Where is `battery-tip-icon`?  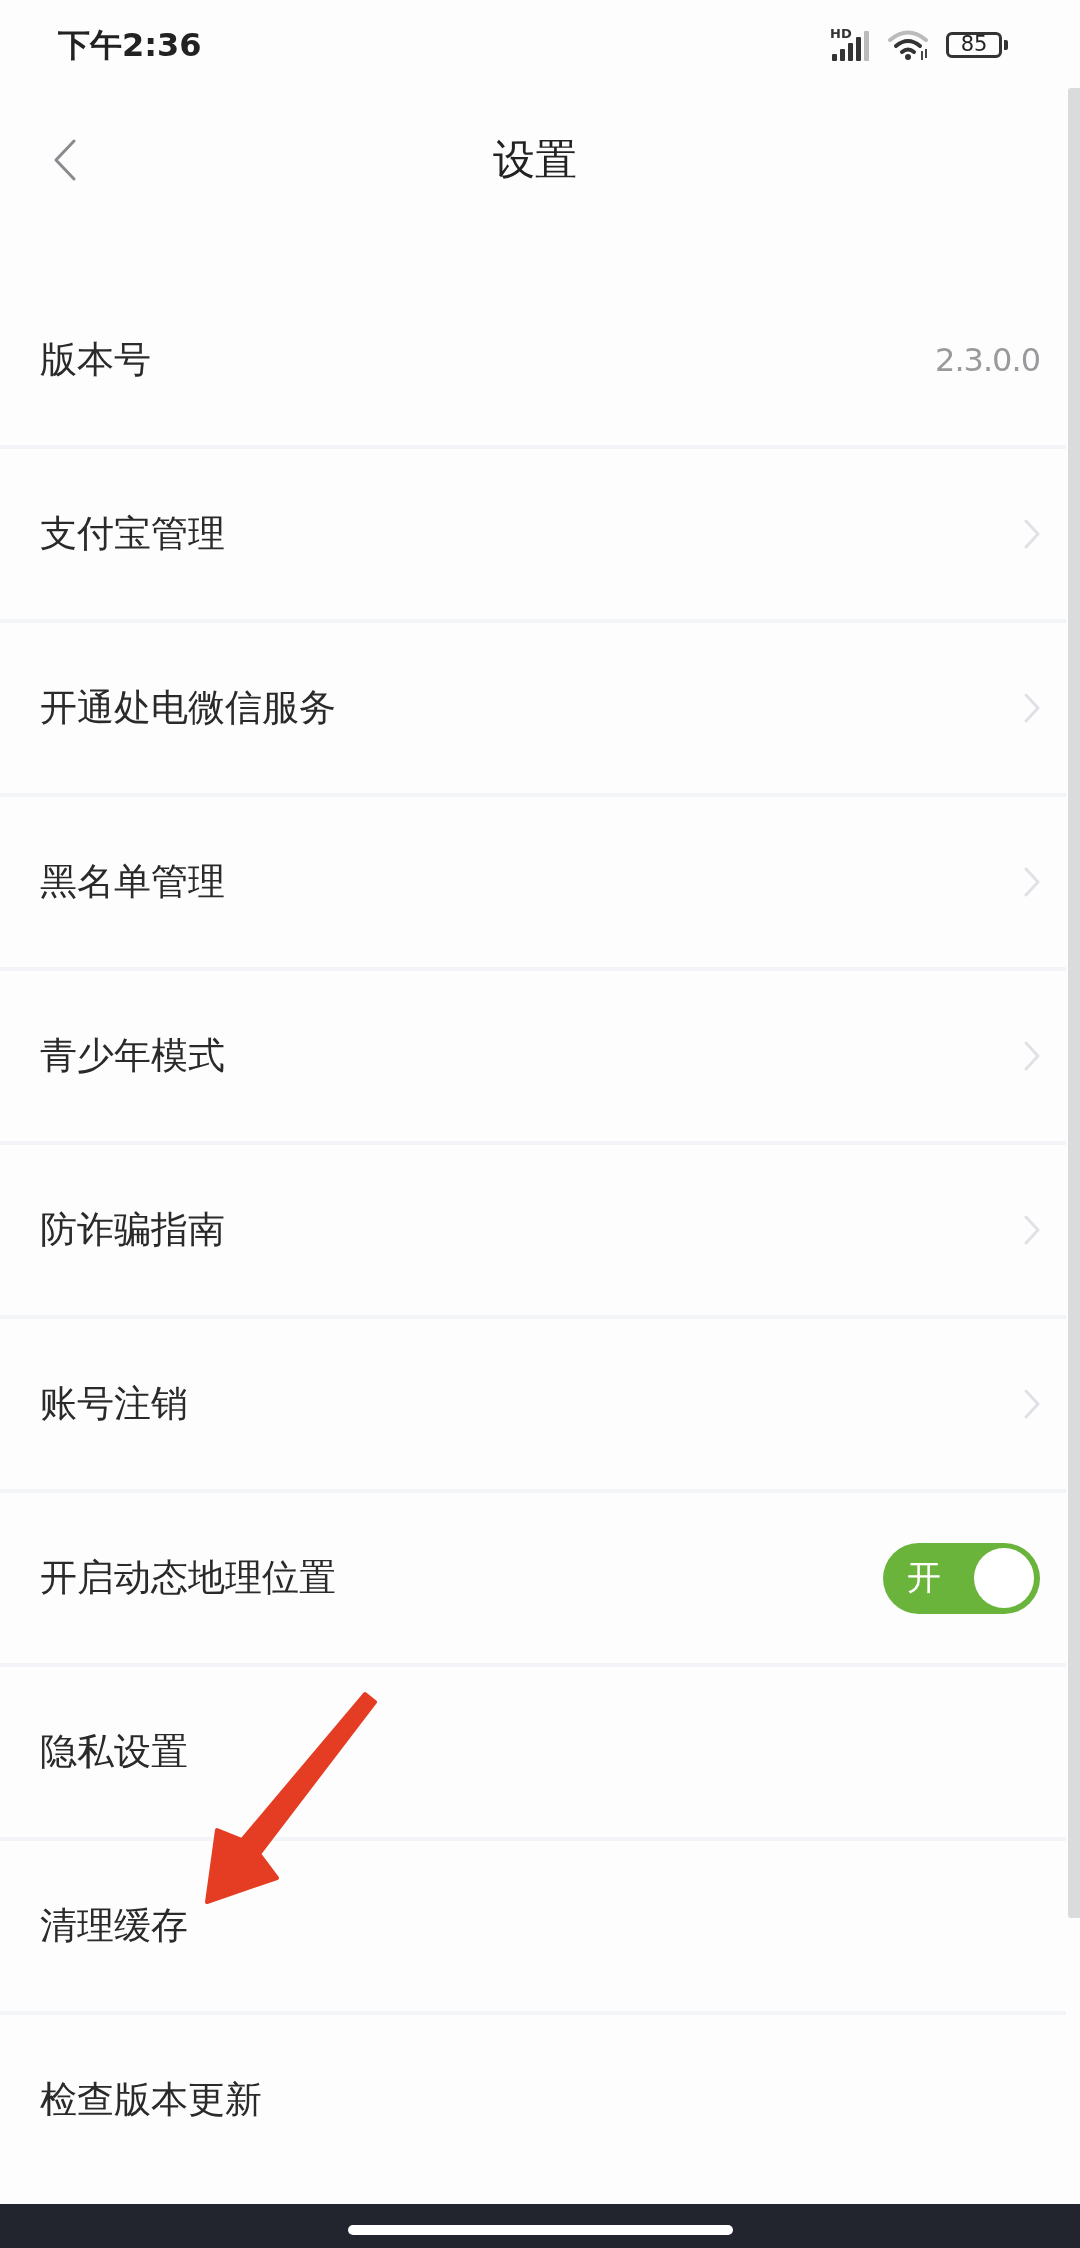
battery-tip-icon is located at coordinates (1006, 44).